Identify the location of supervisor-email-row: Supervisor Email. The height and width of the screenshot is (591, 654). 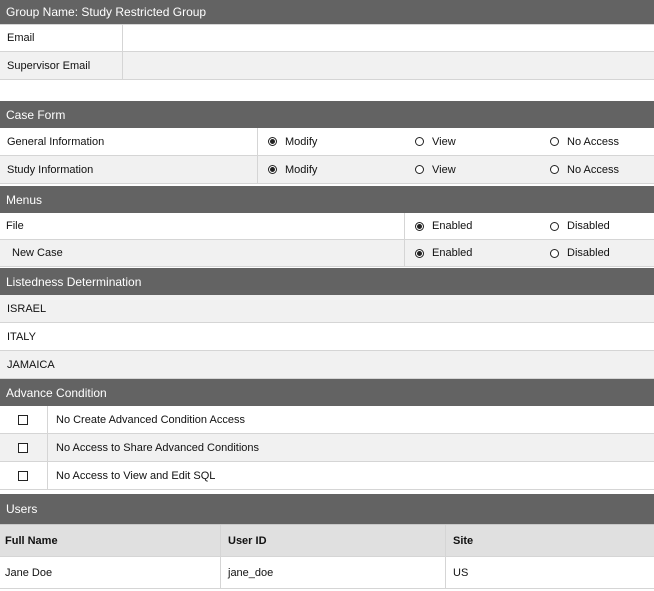
(327, 66).